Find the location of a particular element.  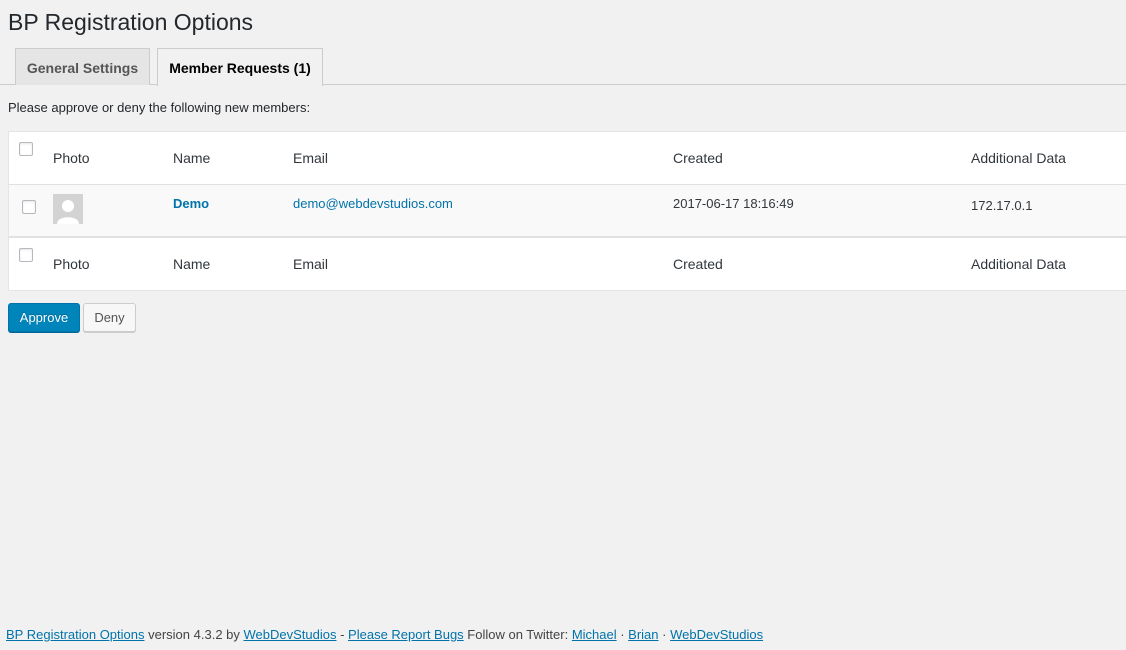

twitter-michael-link: Michael is located at coordinates (594, 634).